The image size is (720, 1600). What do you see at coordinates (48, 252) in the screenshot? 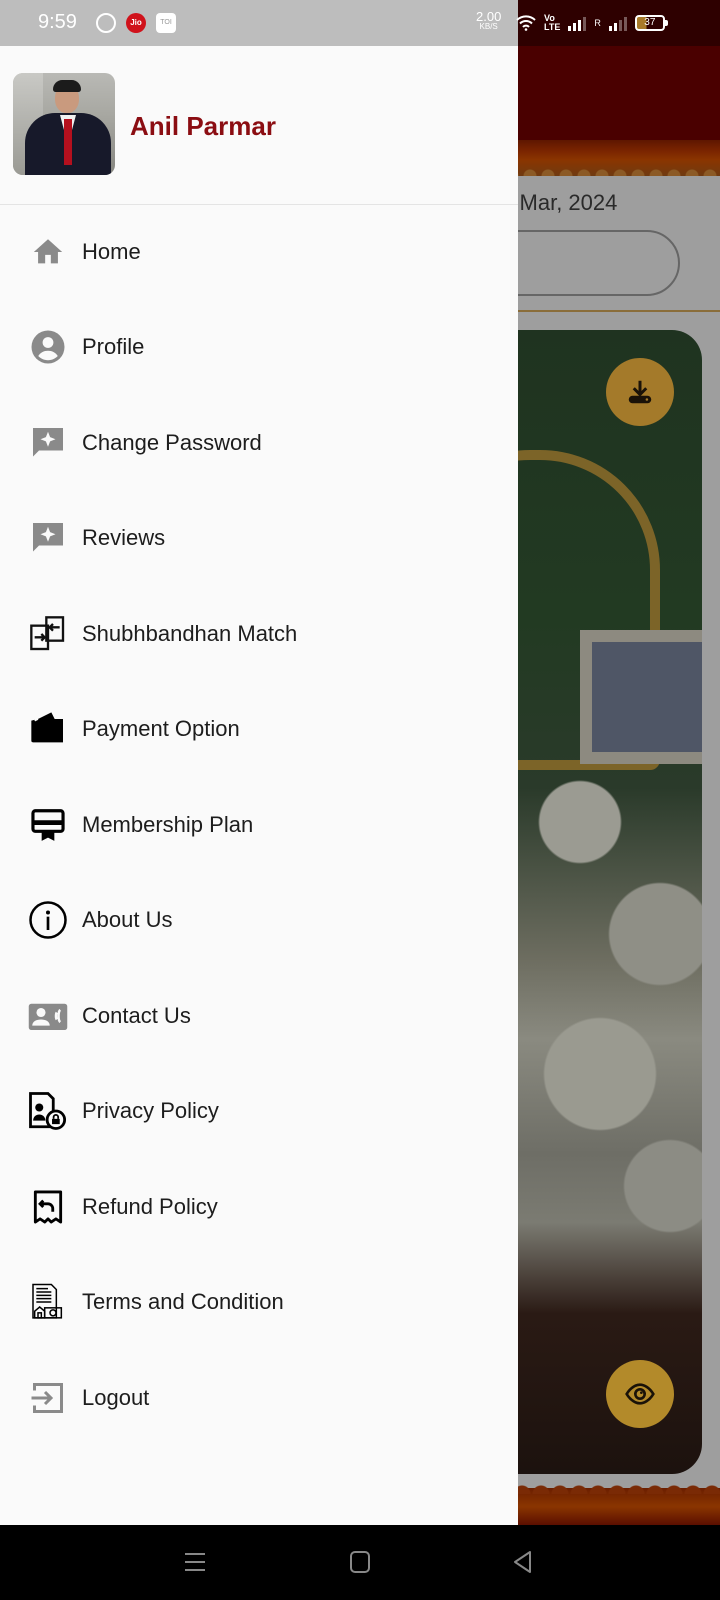
I see `home-icon` at bounding box center [48, 252].